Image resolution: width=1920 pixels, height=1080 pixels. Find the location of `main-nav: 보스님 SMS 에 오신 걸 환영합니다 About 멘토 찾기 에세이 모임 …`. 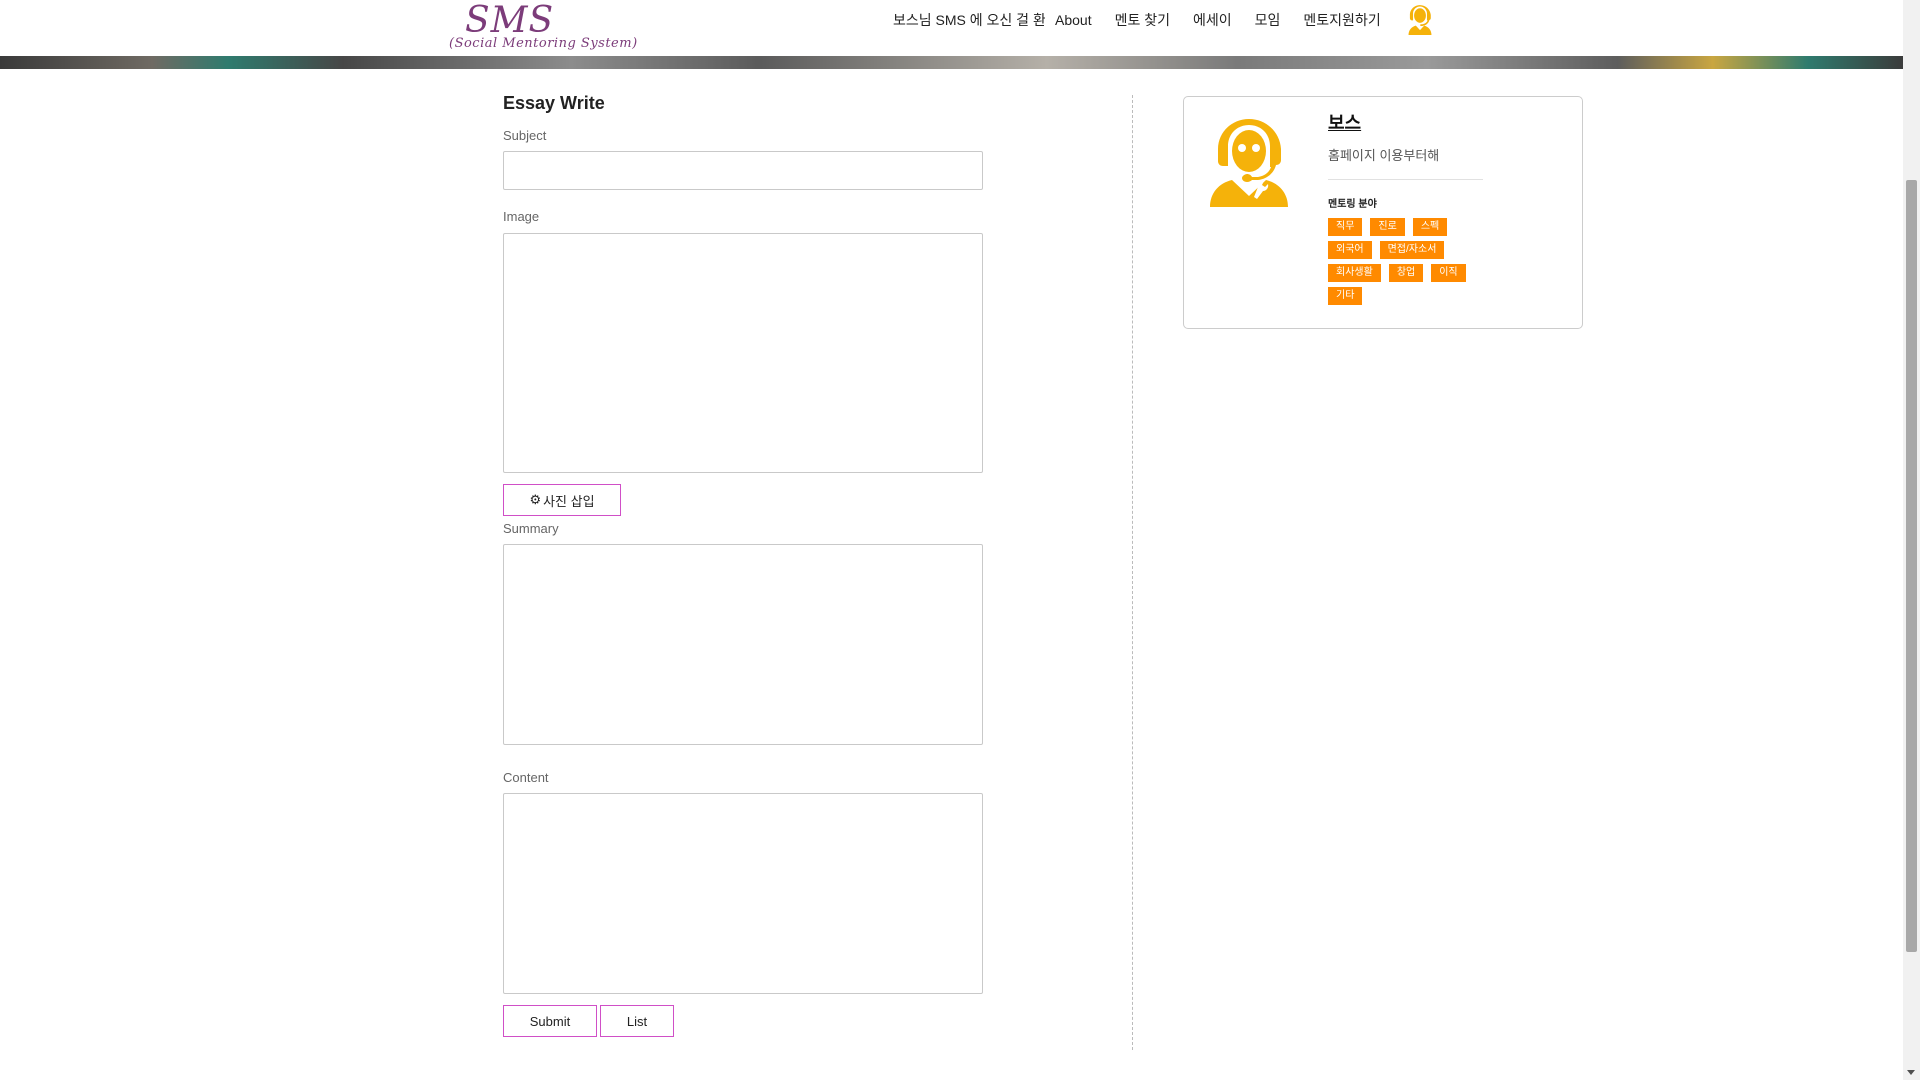

main-nav: 보스님 SMS 에 오신 걸 환영합니다 About 멘토 찾기 에세이 모임 … is located at coordinates (1137, 20).